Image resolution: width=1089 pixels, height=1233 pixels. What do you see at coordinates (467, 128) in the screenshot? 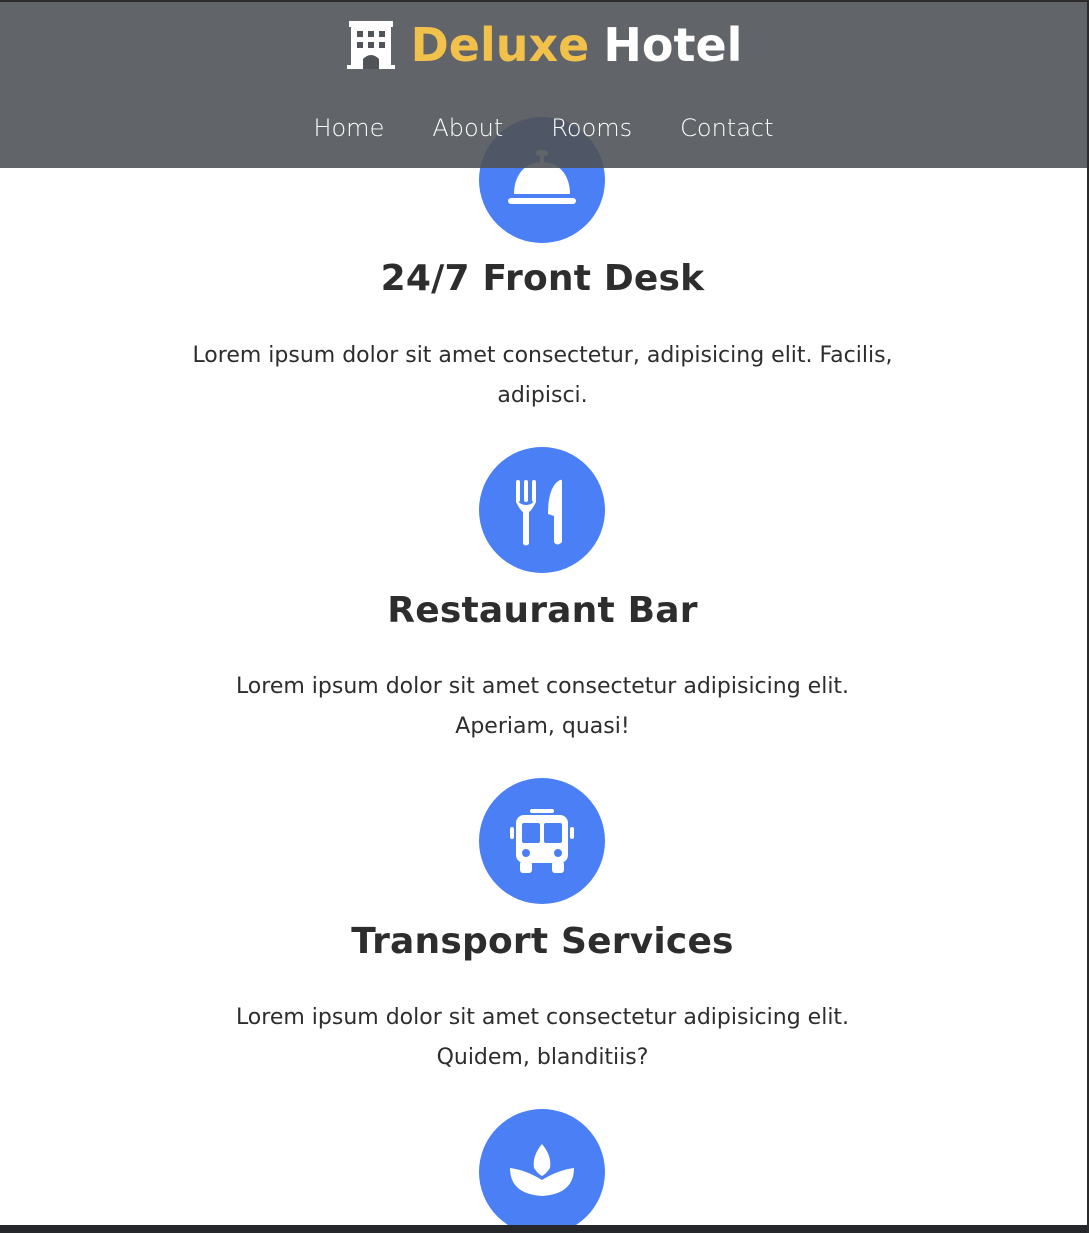
I see `nav-link-about: About` at bounding box center [467, 128].